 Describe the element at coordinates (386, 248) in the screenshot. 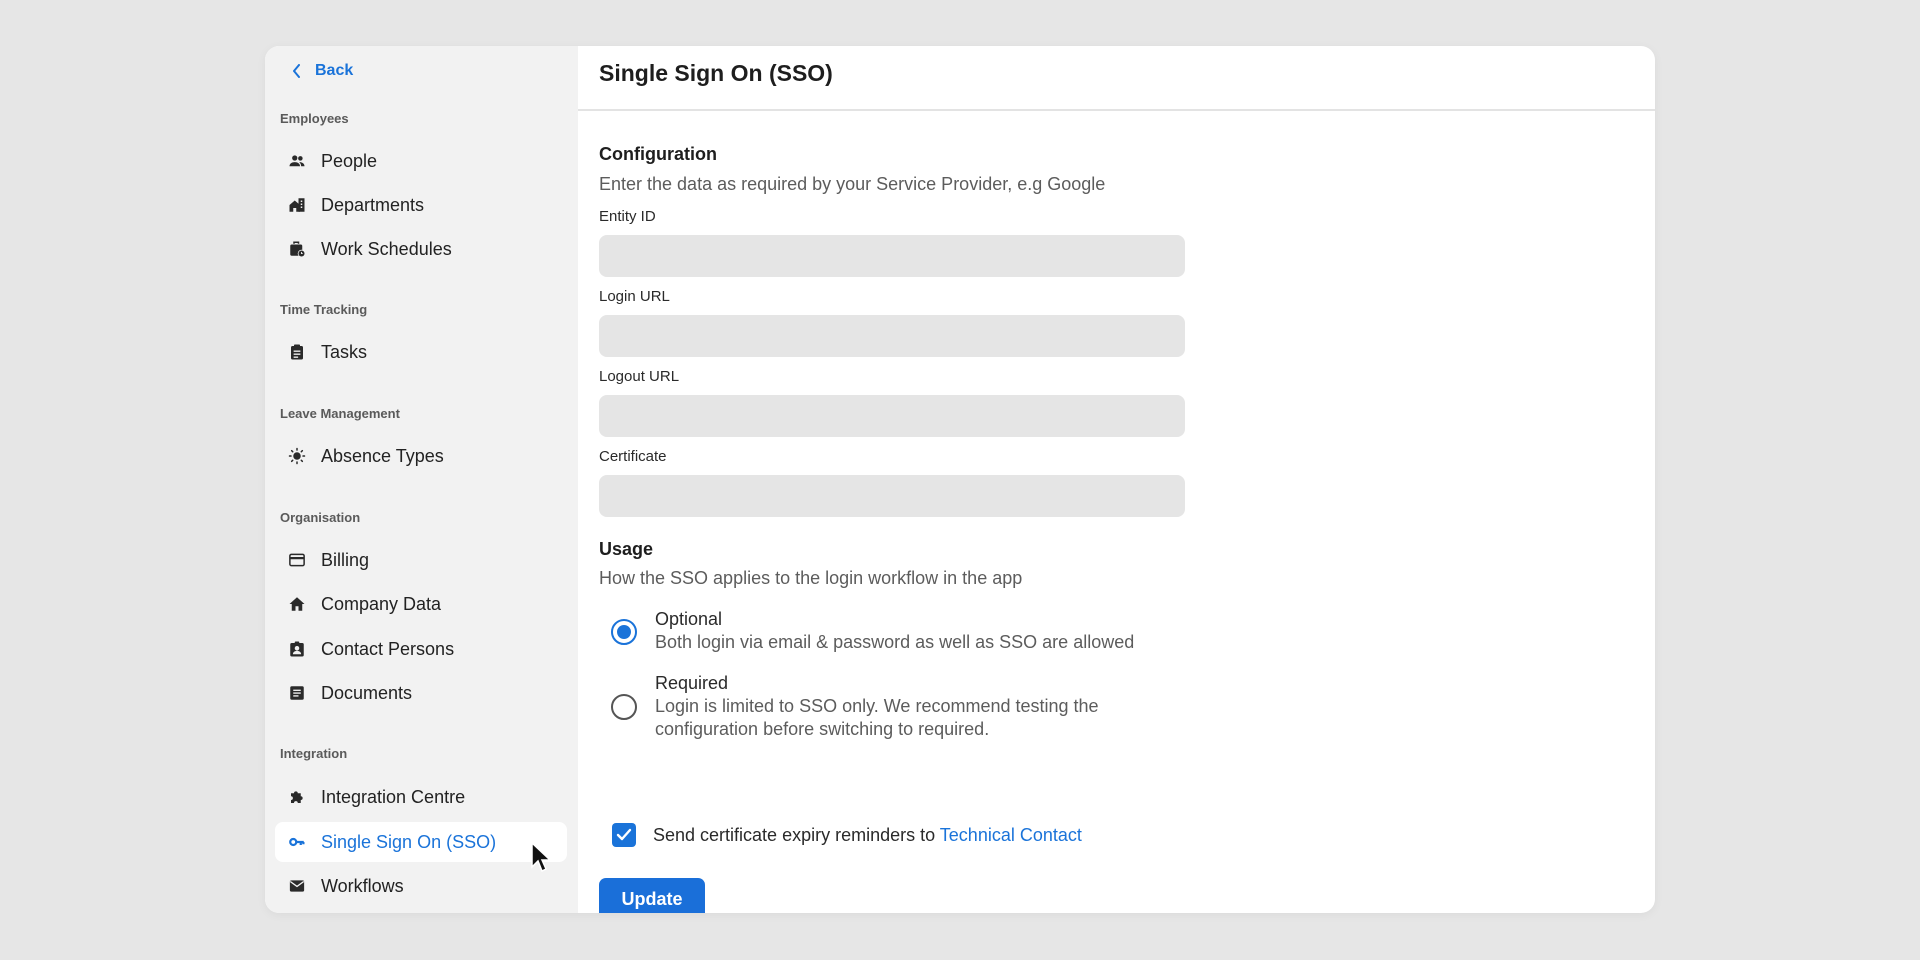

I see `sidebar-item-label: Work Schedules` at that location.